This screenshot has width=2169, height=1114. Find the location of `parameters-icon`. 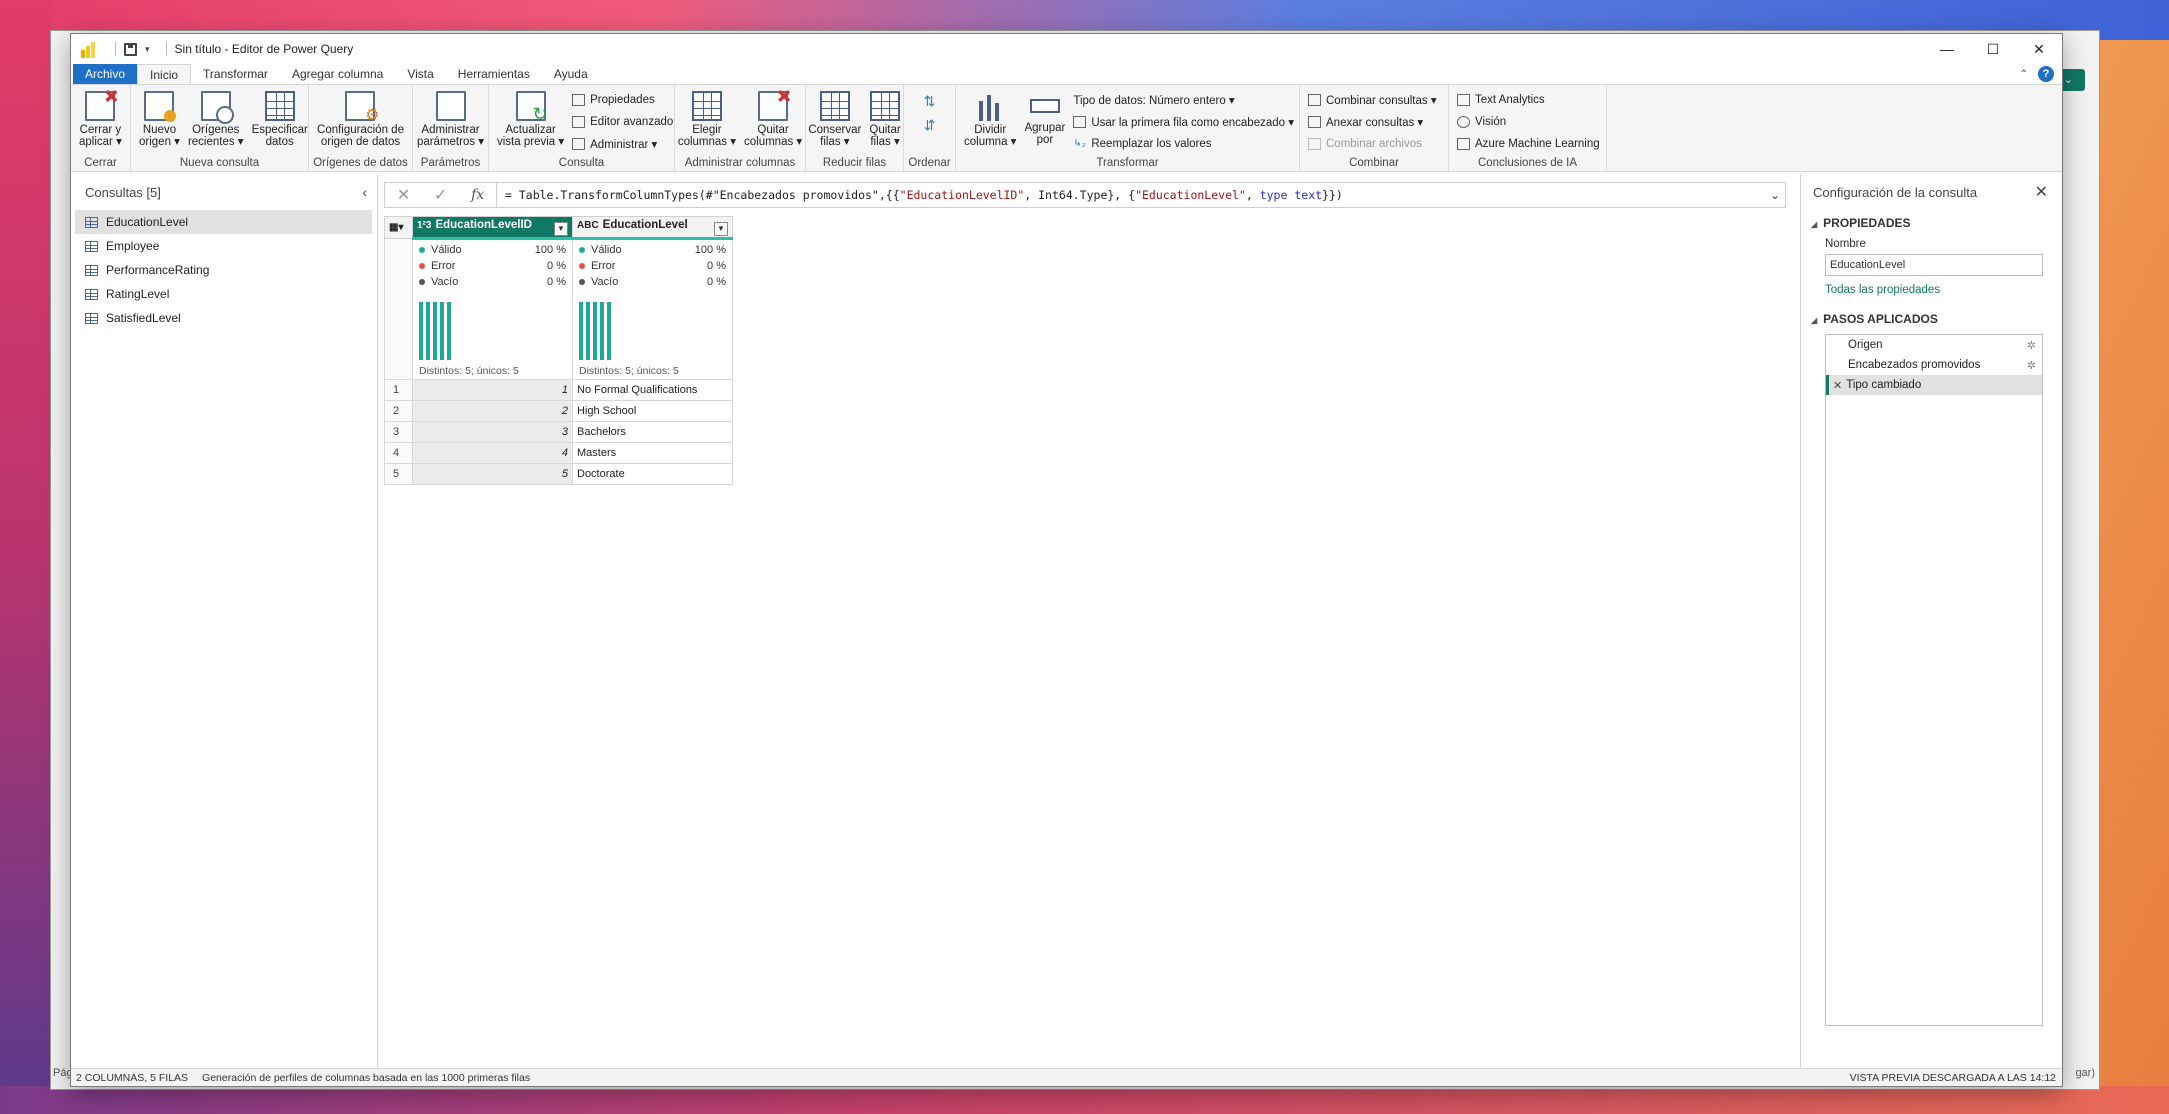

parameters-icon is located at coordinates (450, 106).